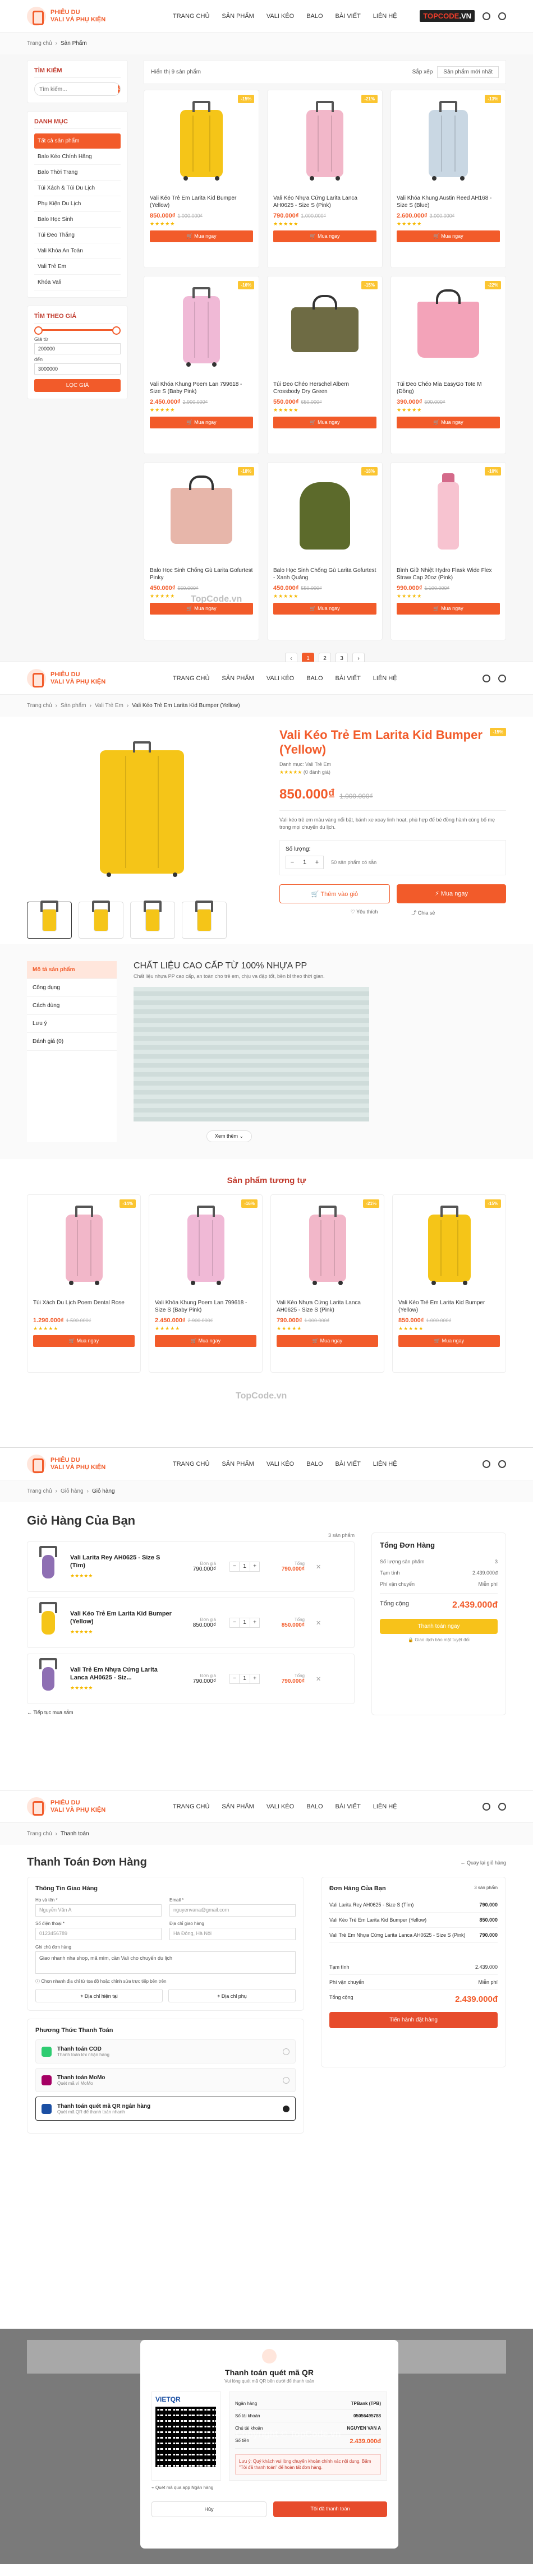 Image resolution: width=533 pixels, height=2576 pixels. What do you see at coordinates (166, 2080) in the screenshot?
I see `payment-option: Thanh toán MoMo Quét mã ví MoMo` at bounding box center [166, 2080].